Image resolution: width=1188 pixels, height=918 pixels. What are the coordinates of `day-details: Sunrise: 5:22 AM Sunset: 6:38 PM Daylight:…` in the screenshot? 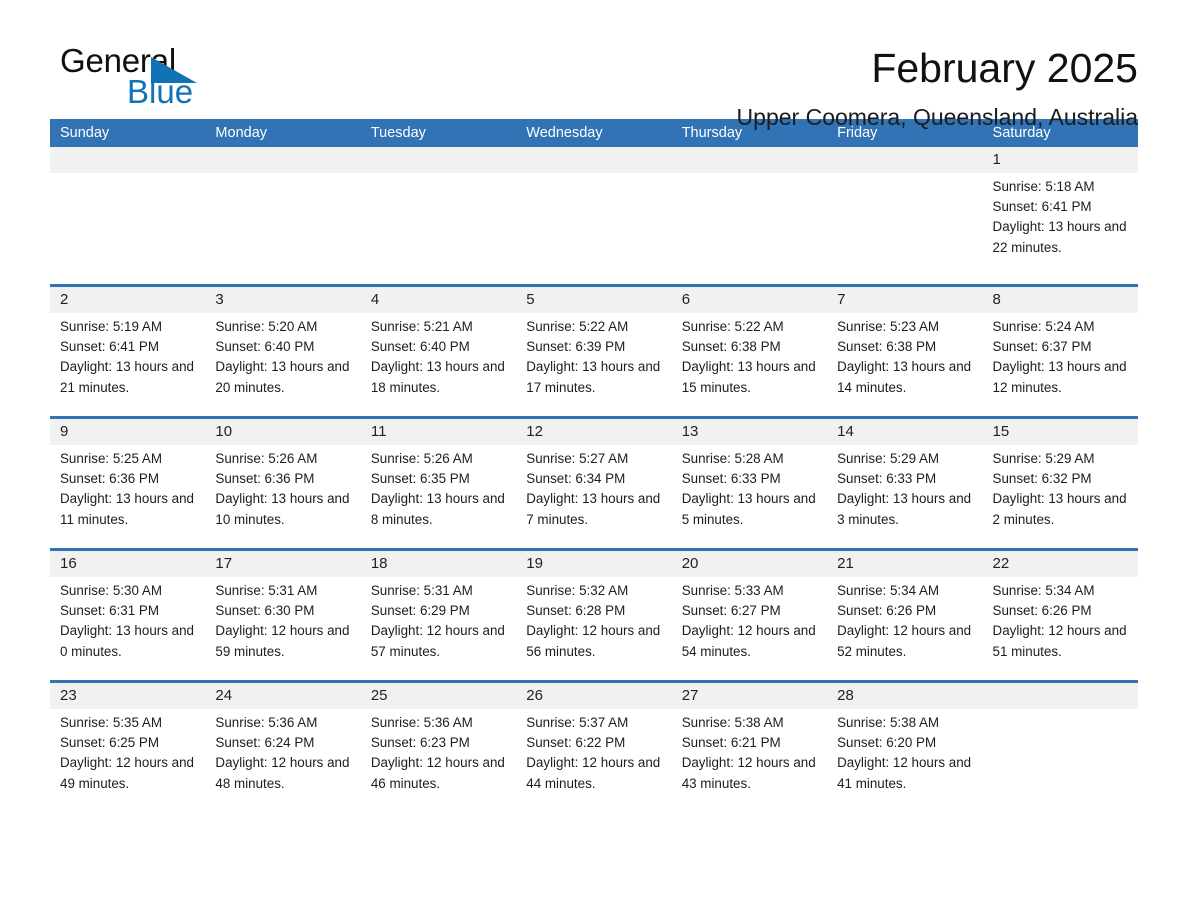 It's located at (749, 355).